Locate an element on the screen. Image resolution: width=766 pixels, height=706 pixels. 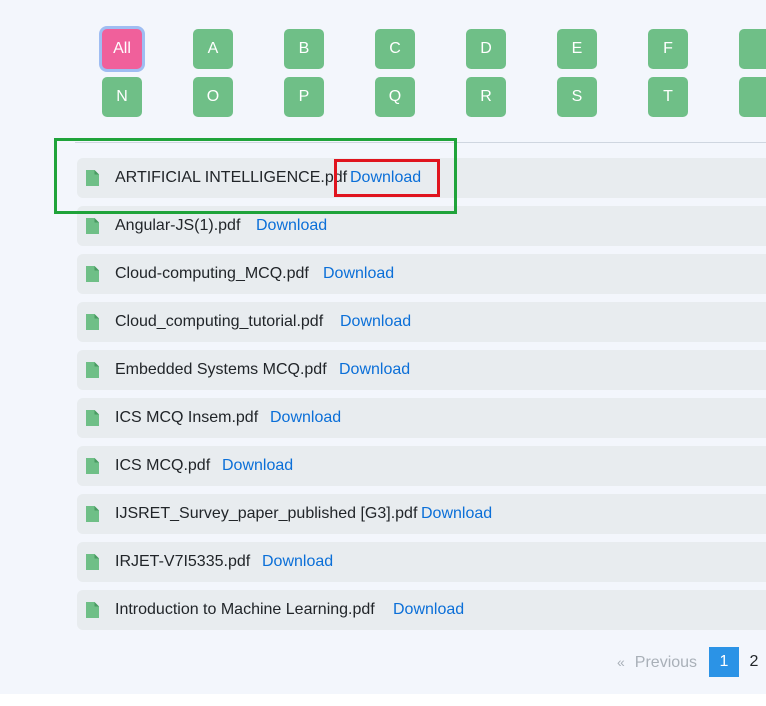
letter-filter-e: E is located at coordinates (577, 49).